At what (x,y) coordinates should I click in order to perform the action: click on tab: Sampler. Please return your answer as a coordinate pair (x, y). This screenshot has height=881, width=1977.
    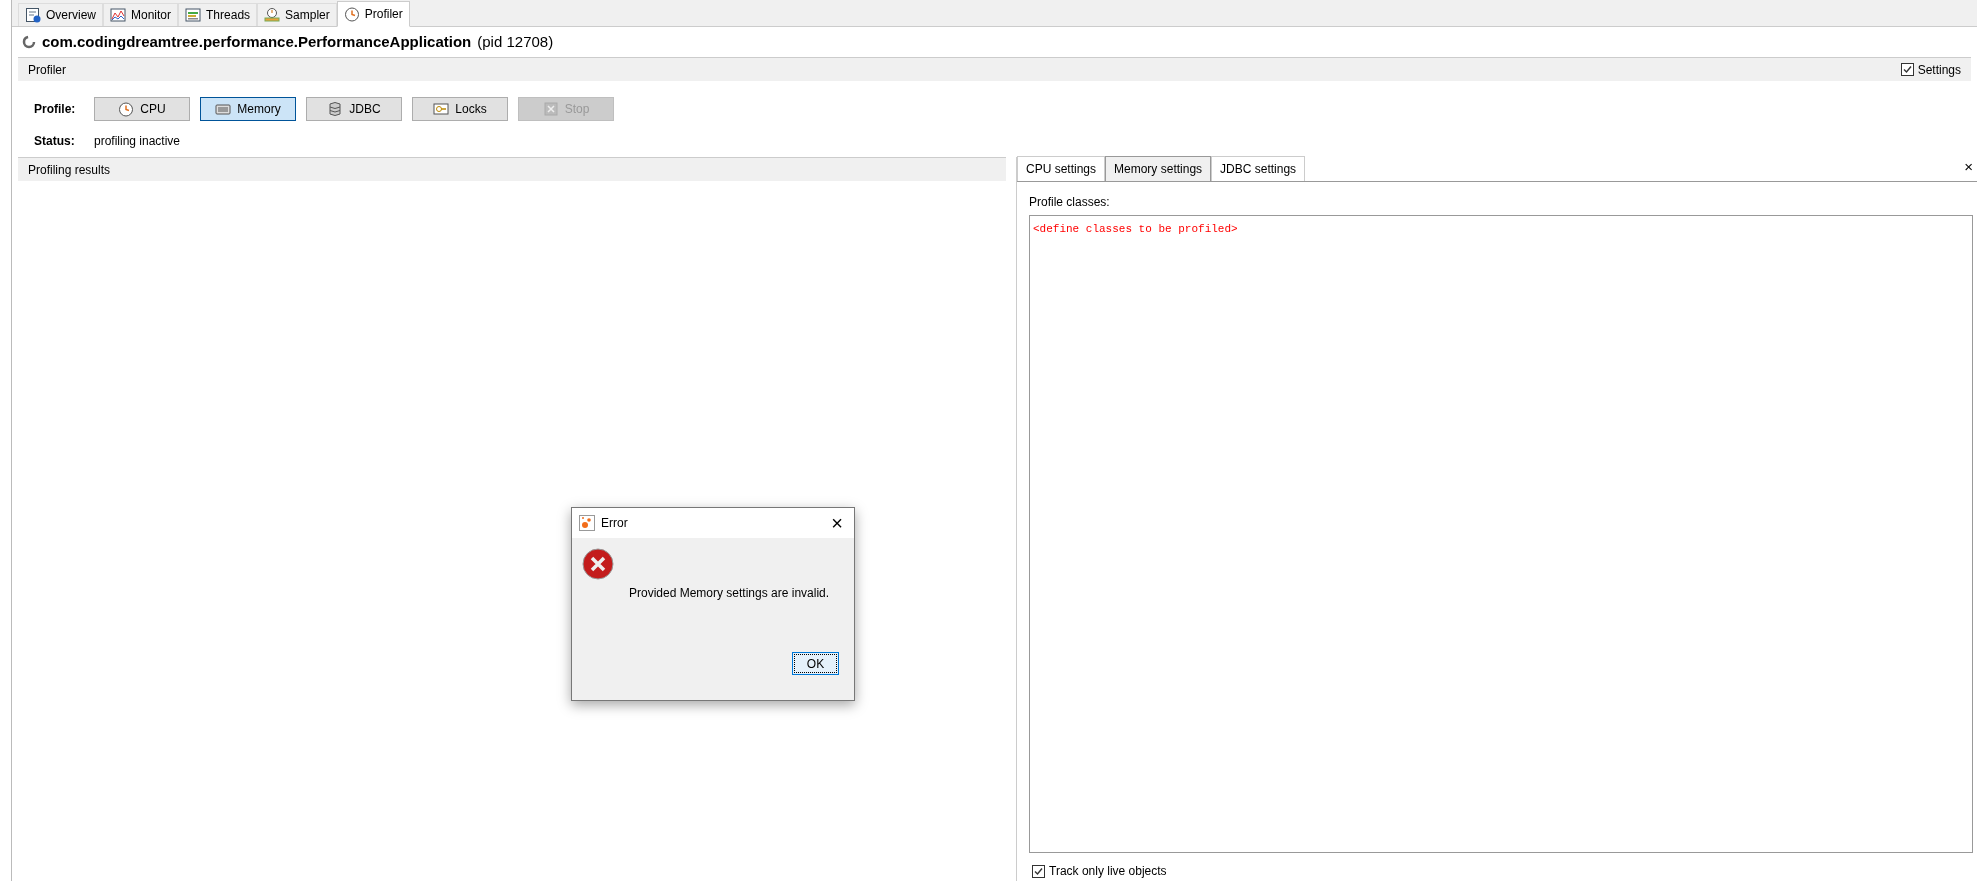
    Looking at the image, I should click on (297, 14).